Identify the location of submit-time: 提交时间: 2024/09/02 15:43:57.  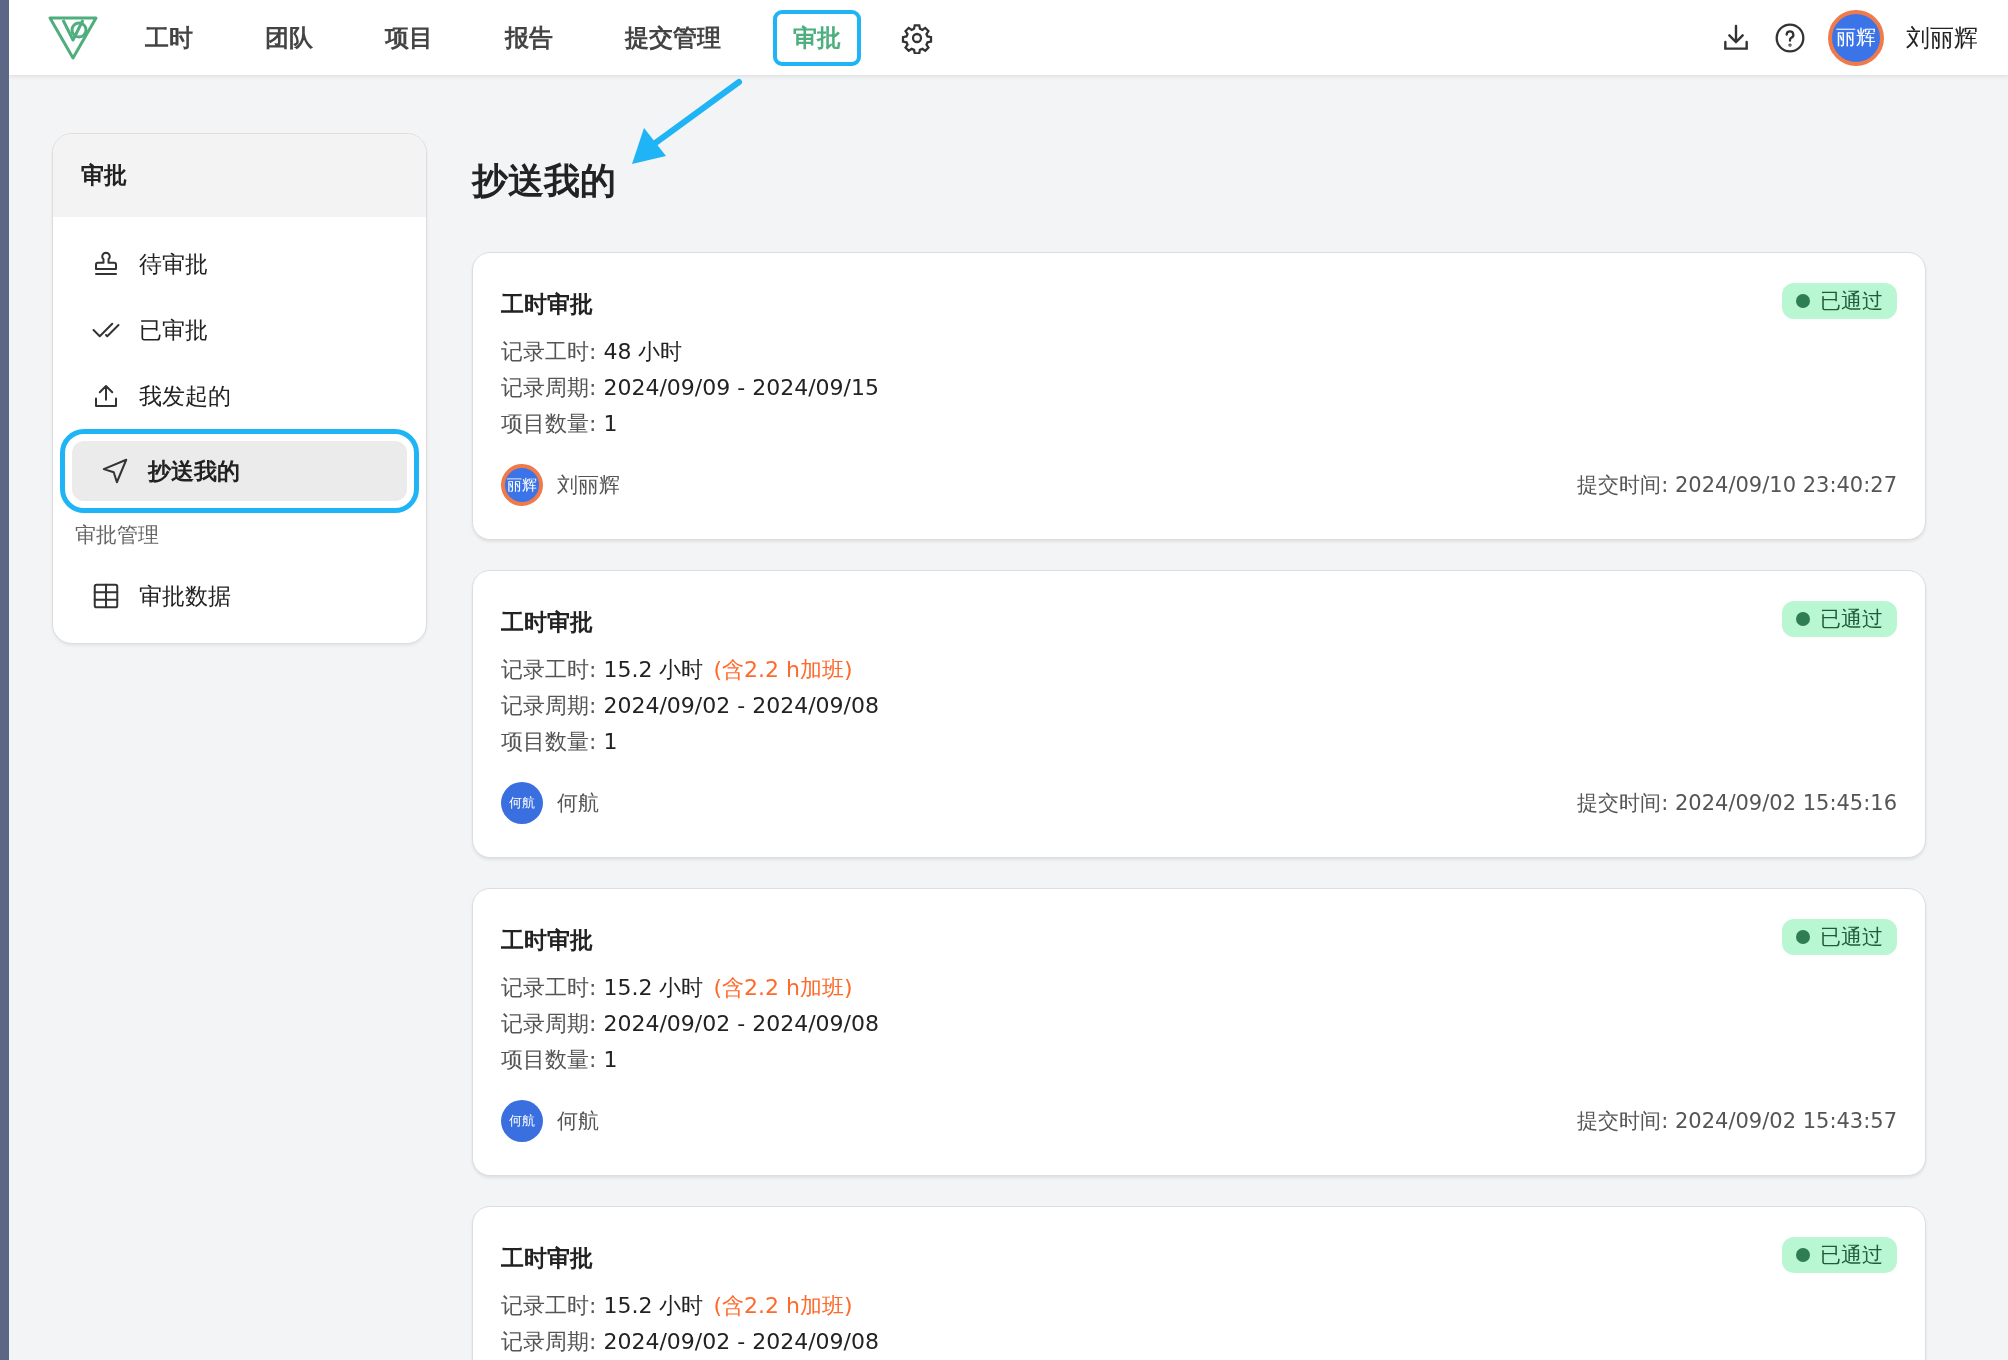
(1737, 1121).